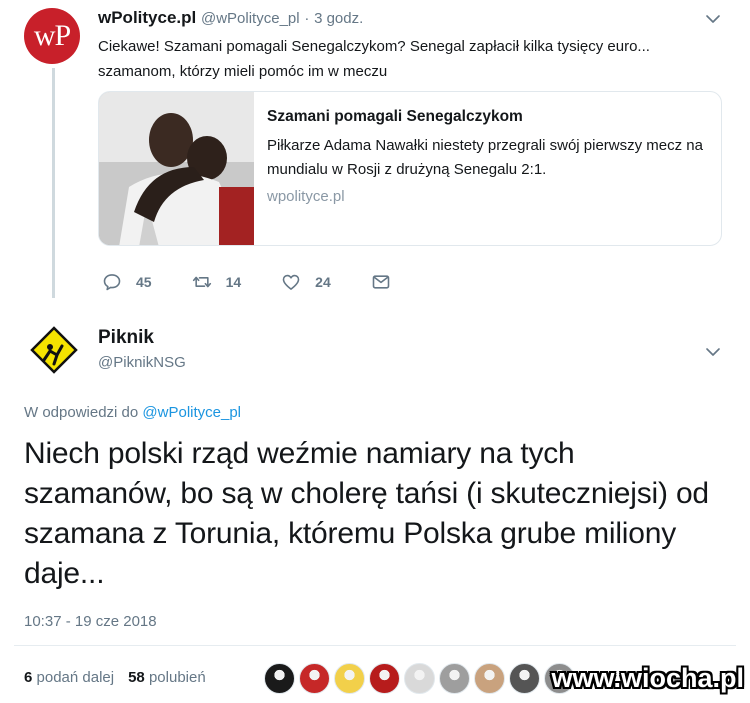 The image size is (750, 703). I want to click on retweets-stat: 6 podań dalej, so click(69, 677).